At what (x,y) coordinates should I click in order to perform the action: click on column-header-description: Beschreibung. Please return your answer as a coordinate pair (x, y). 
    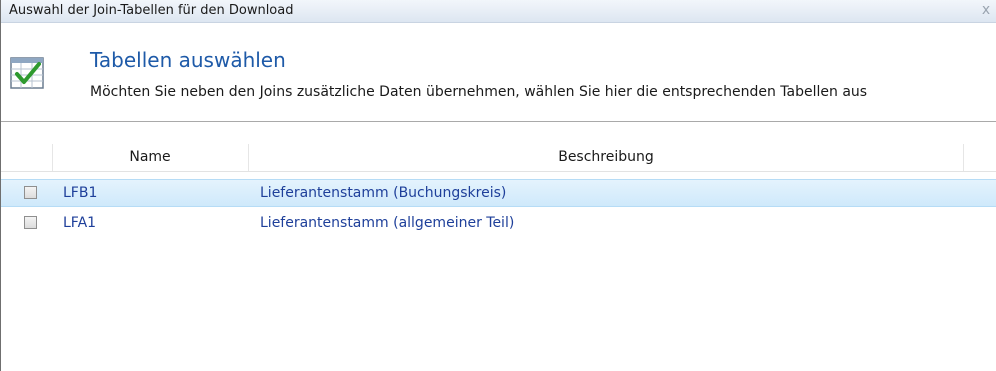
    Looking at the image, I should click on (606, 157).